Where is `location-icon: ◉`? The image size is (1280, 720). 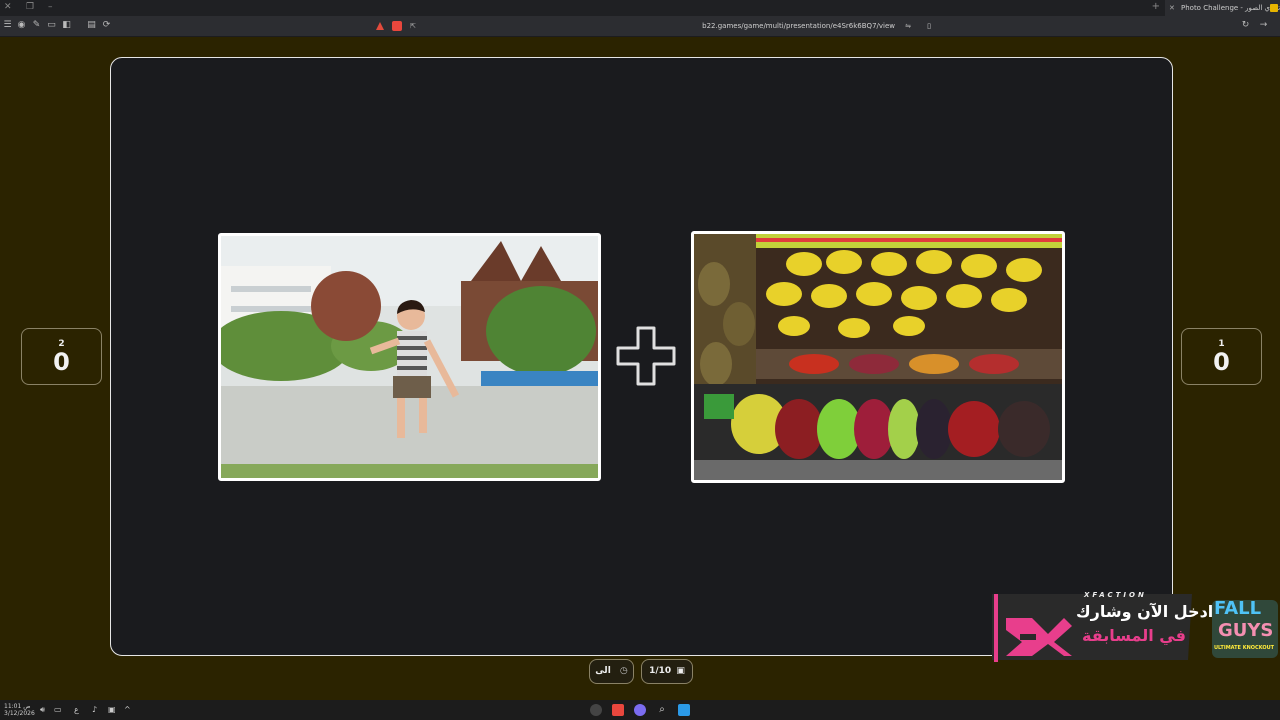
location-icon: ◉ is located at coordinates (21, 25).